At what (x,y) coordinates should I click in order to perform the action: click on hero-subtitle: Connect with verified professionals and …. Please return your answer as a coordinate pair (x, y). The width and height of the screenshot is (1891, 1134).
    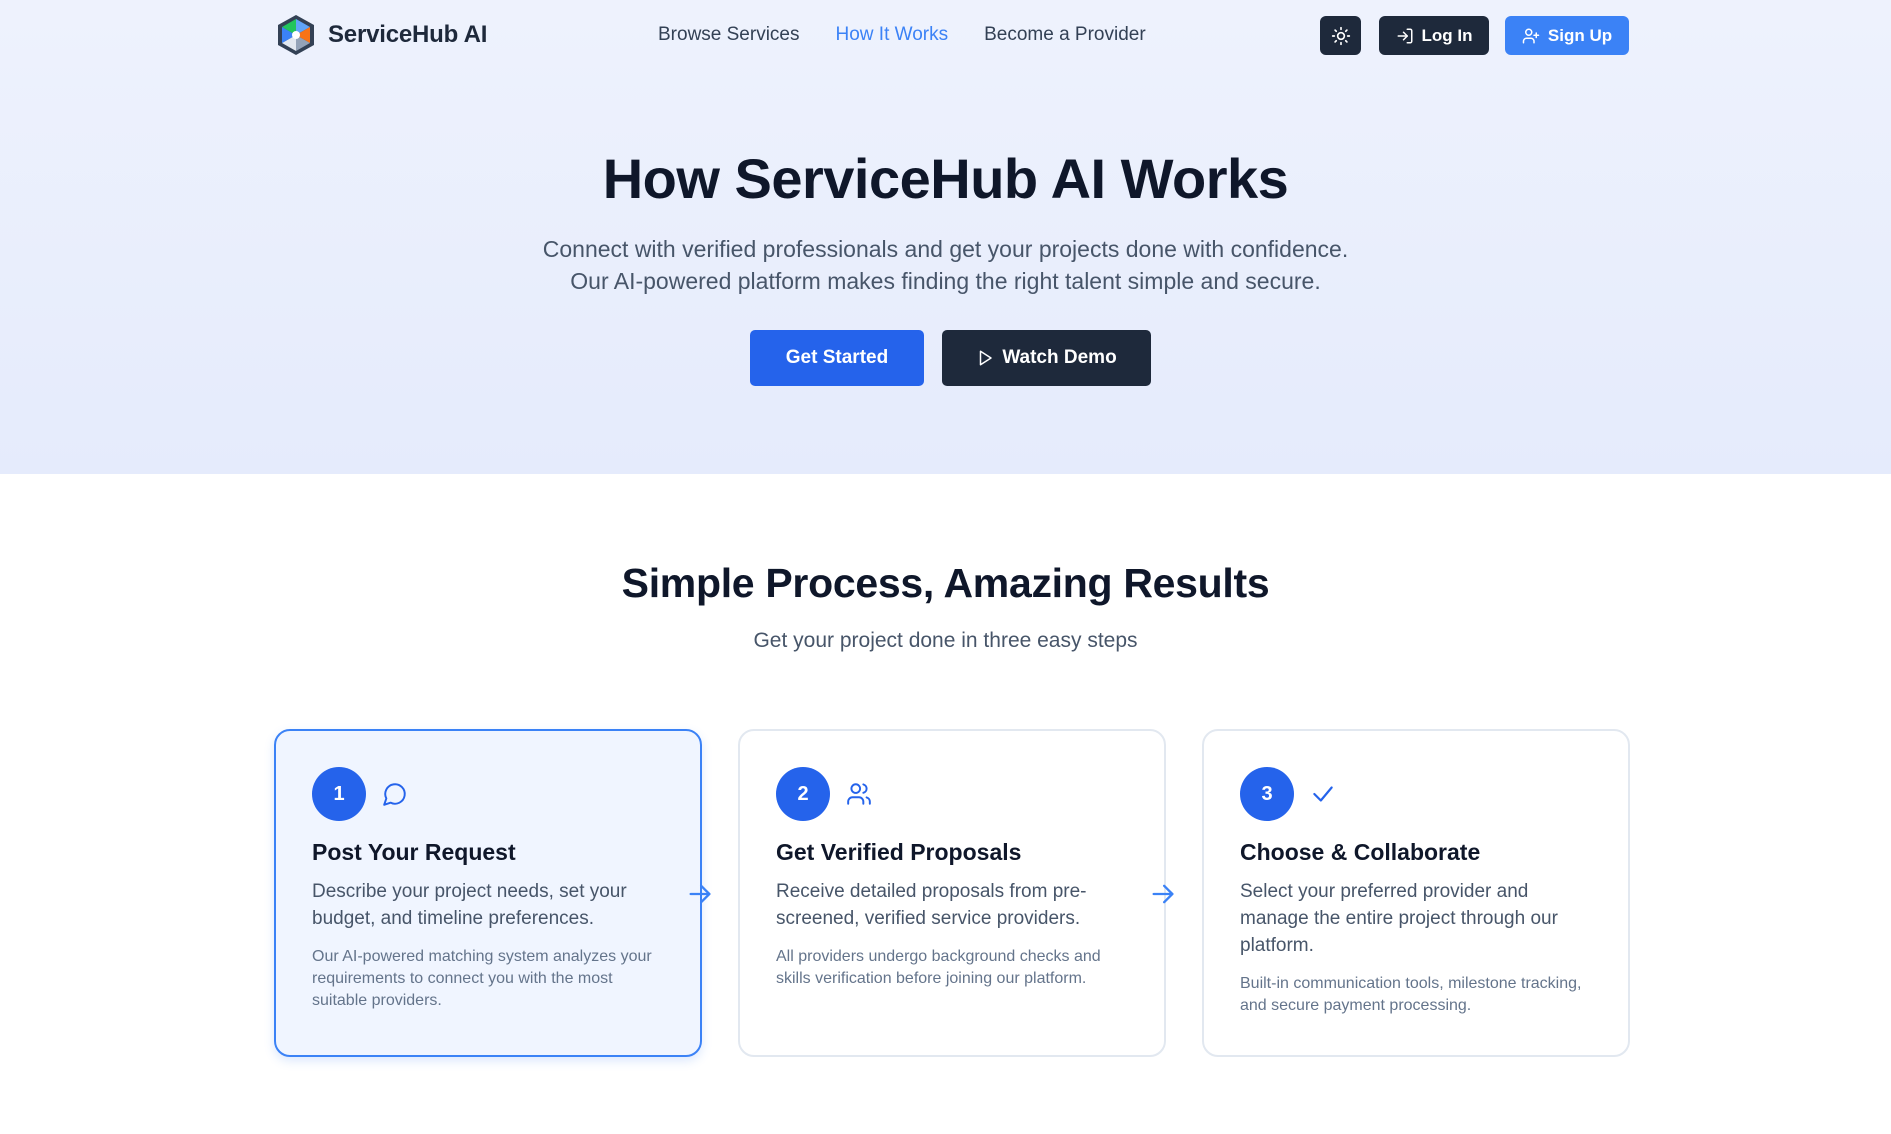
    Looking at the image, I should click on (945, 265).